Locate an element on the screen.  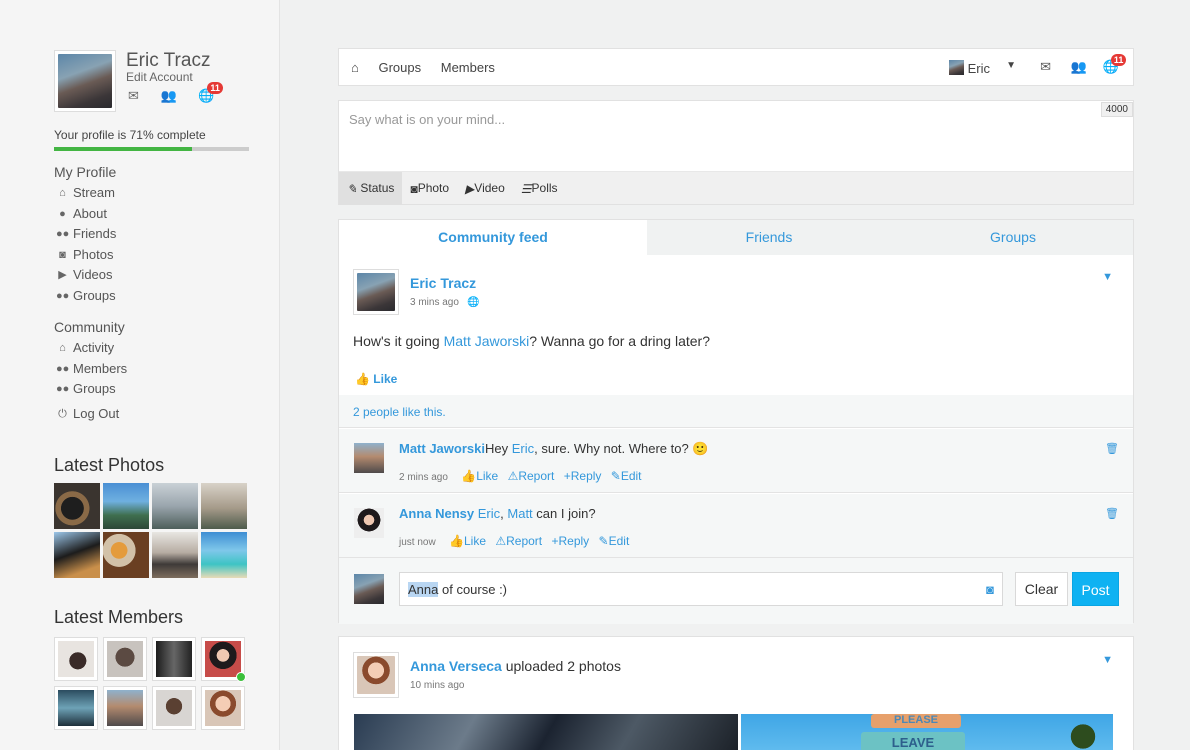
tab-status: ✎ Status is located at coordinates (371, 188).